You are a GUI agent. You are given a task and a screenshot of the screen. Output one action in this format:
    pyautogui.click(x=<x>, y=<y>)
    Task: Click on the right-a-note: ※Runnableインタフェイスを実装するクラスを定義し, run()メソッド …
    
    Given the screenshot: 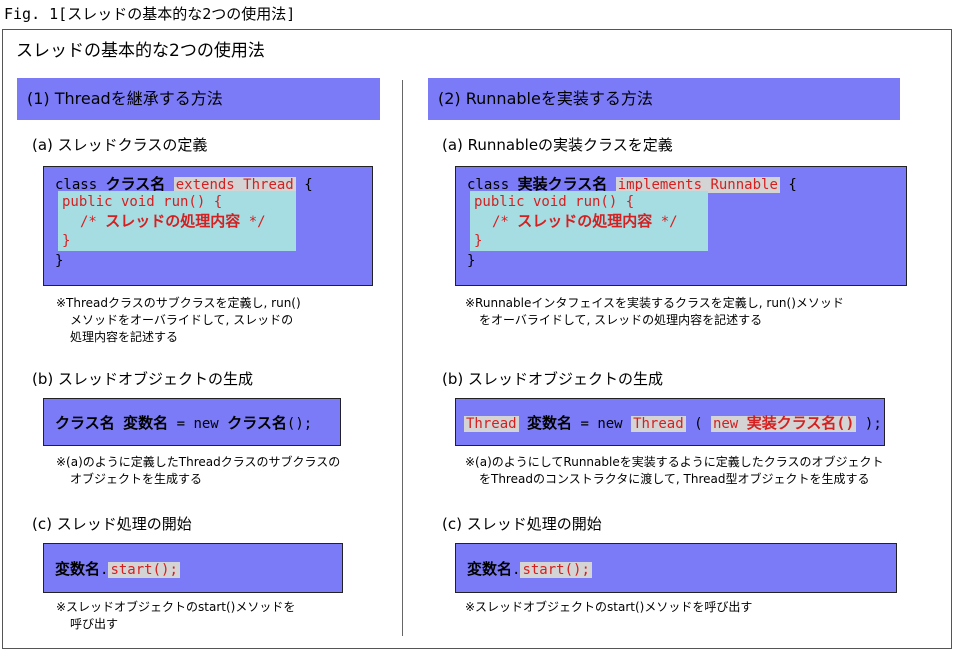 What is the action you would take?
    pyautogui.click(x=654, y=311)
    